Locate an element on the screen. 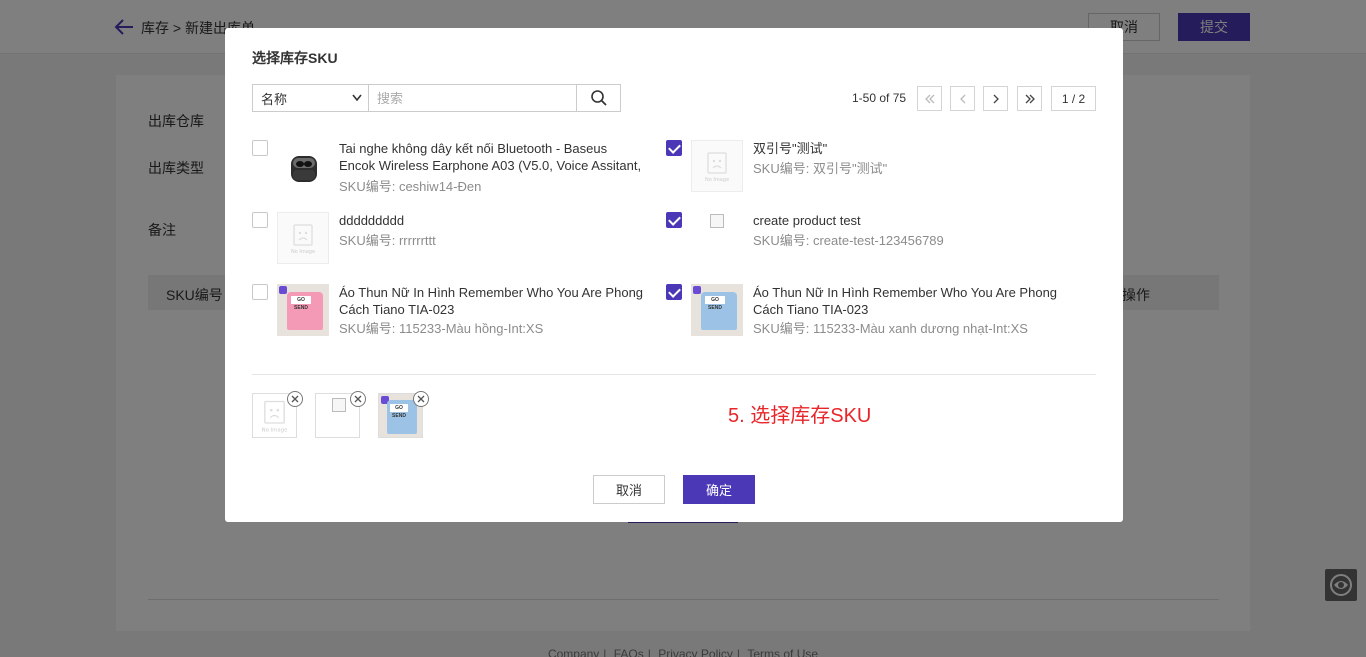 This screenshot has width=1366, height=657. step-annotation: 5. 选择库存SKU is located at coordinates (800, 416).